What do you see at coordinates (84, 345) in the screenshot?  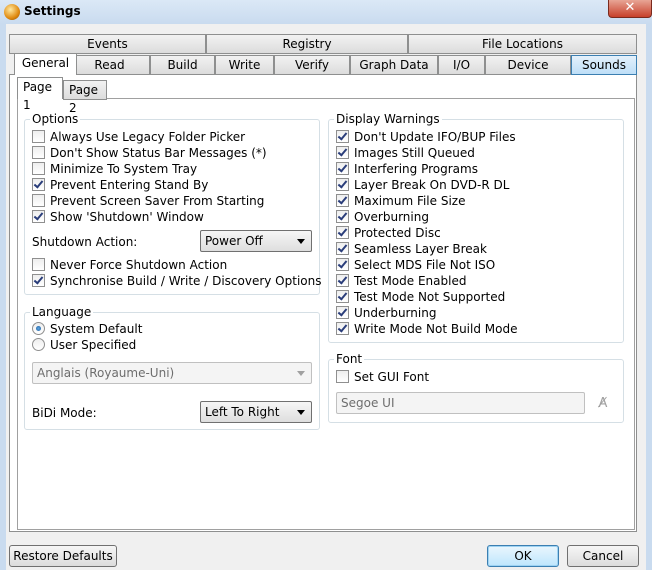 I see `radio-user-specified: User Specified` at bounding box center [84, 345].